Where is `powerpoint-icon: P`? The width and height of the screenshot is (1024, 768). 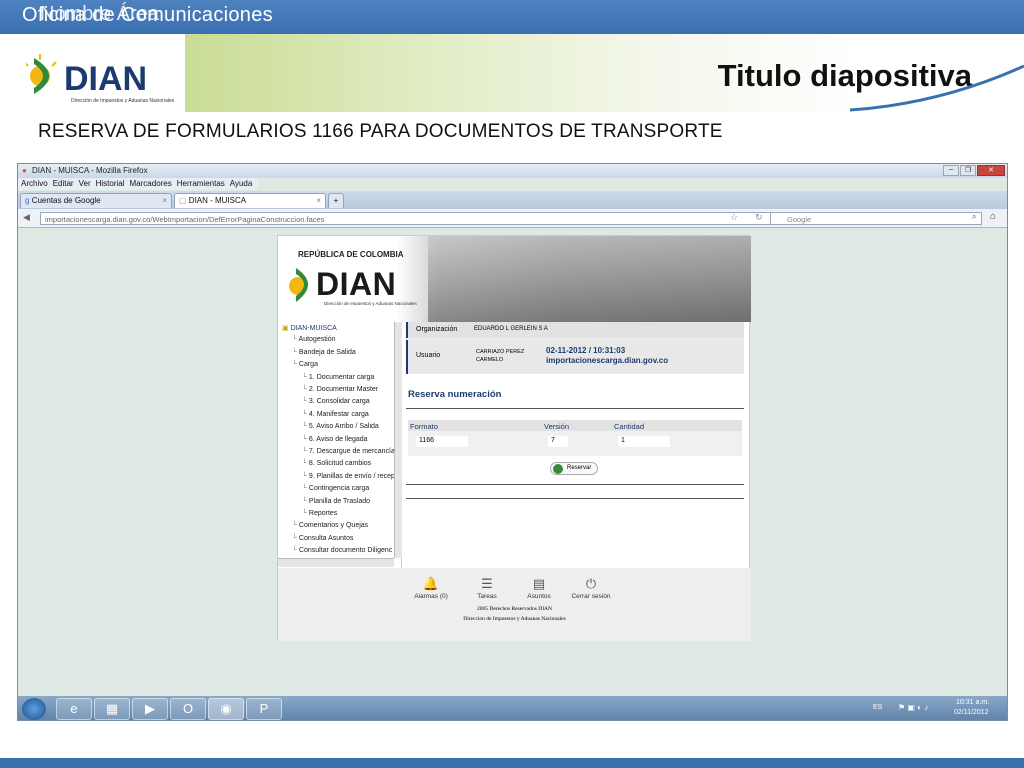 powerpoint-icon: P is located at coordinates (264, 709).